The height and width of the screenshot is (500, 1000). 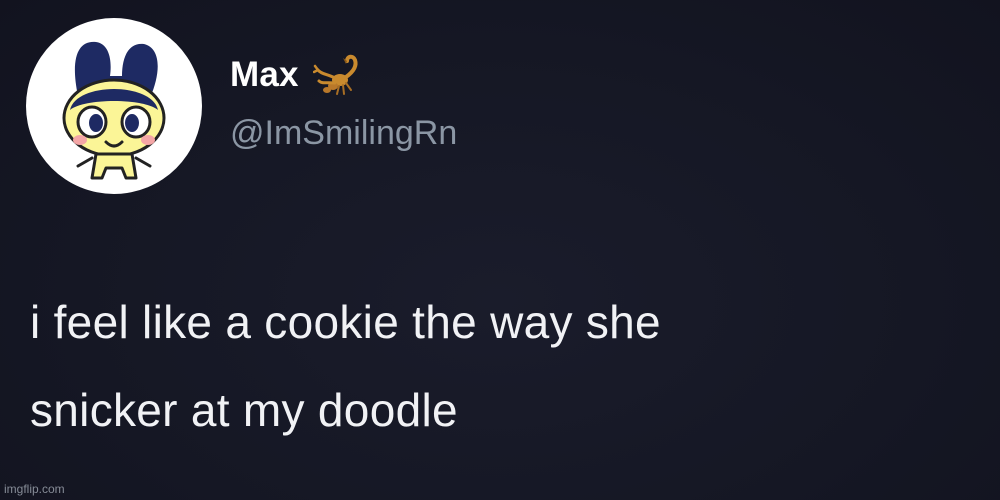 I want to click on avatar, so click(x=114, y=106).